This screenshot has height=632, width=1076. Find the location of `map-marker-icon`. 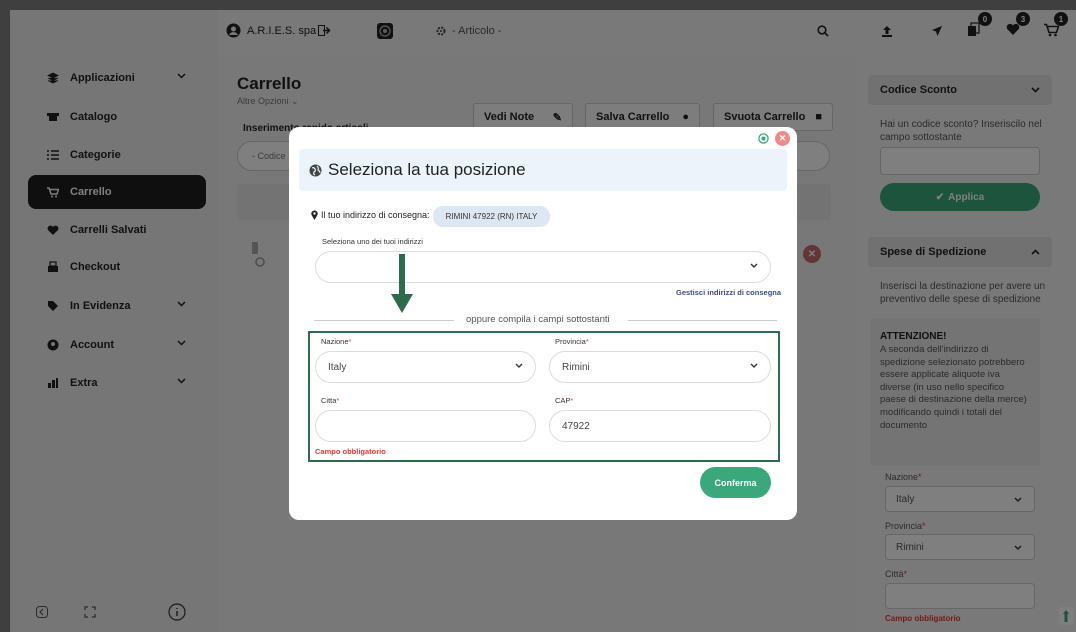

map-marker-icon is located at coordinates (314, 215).